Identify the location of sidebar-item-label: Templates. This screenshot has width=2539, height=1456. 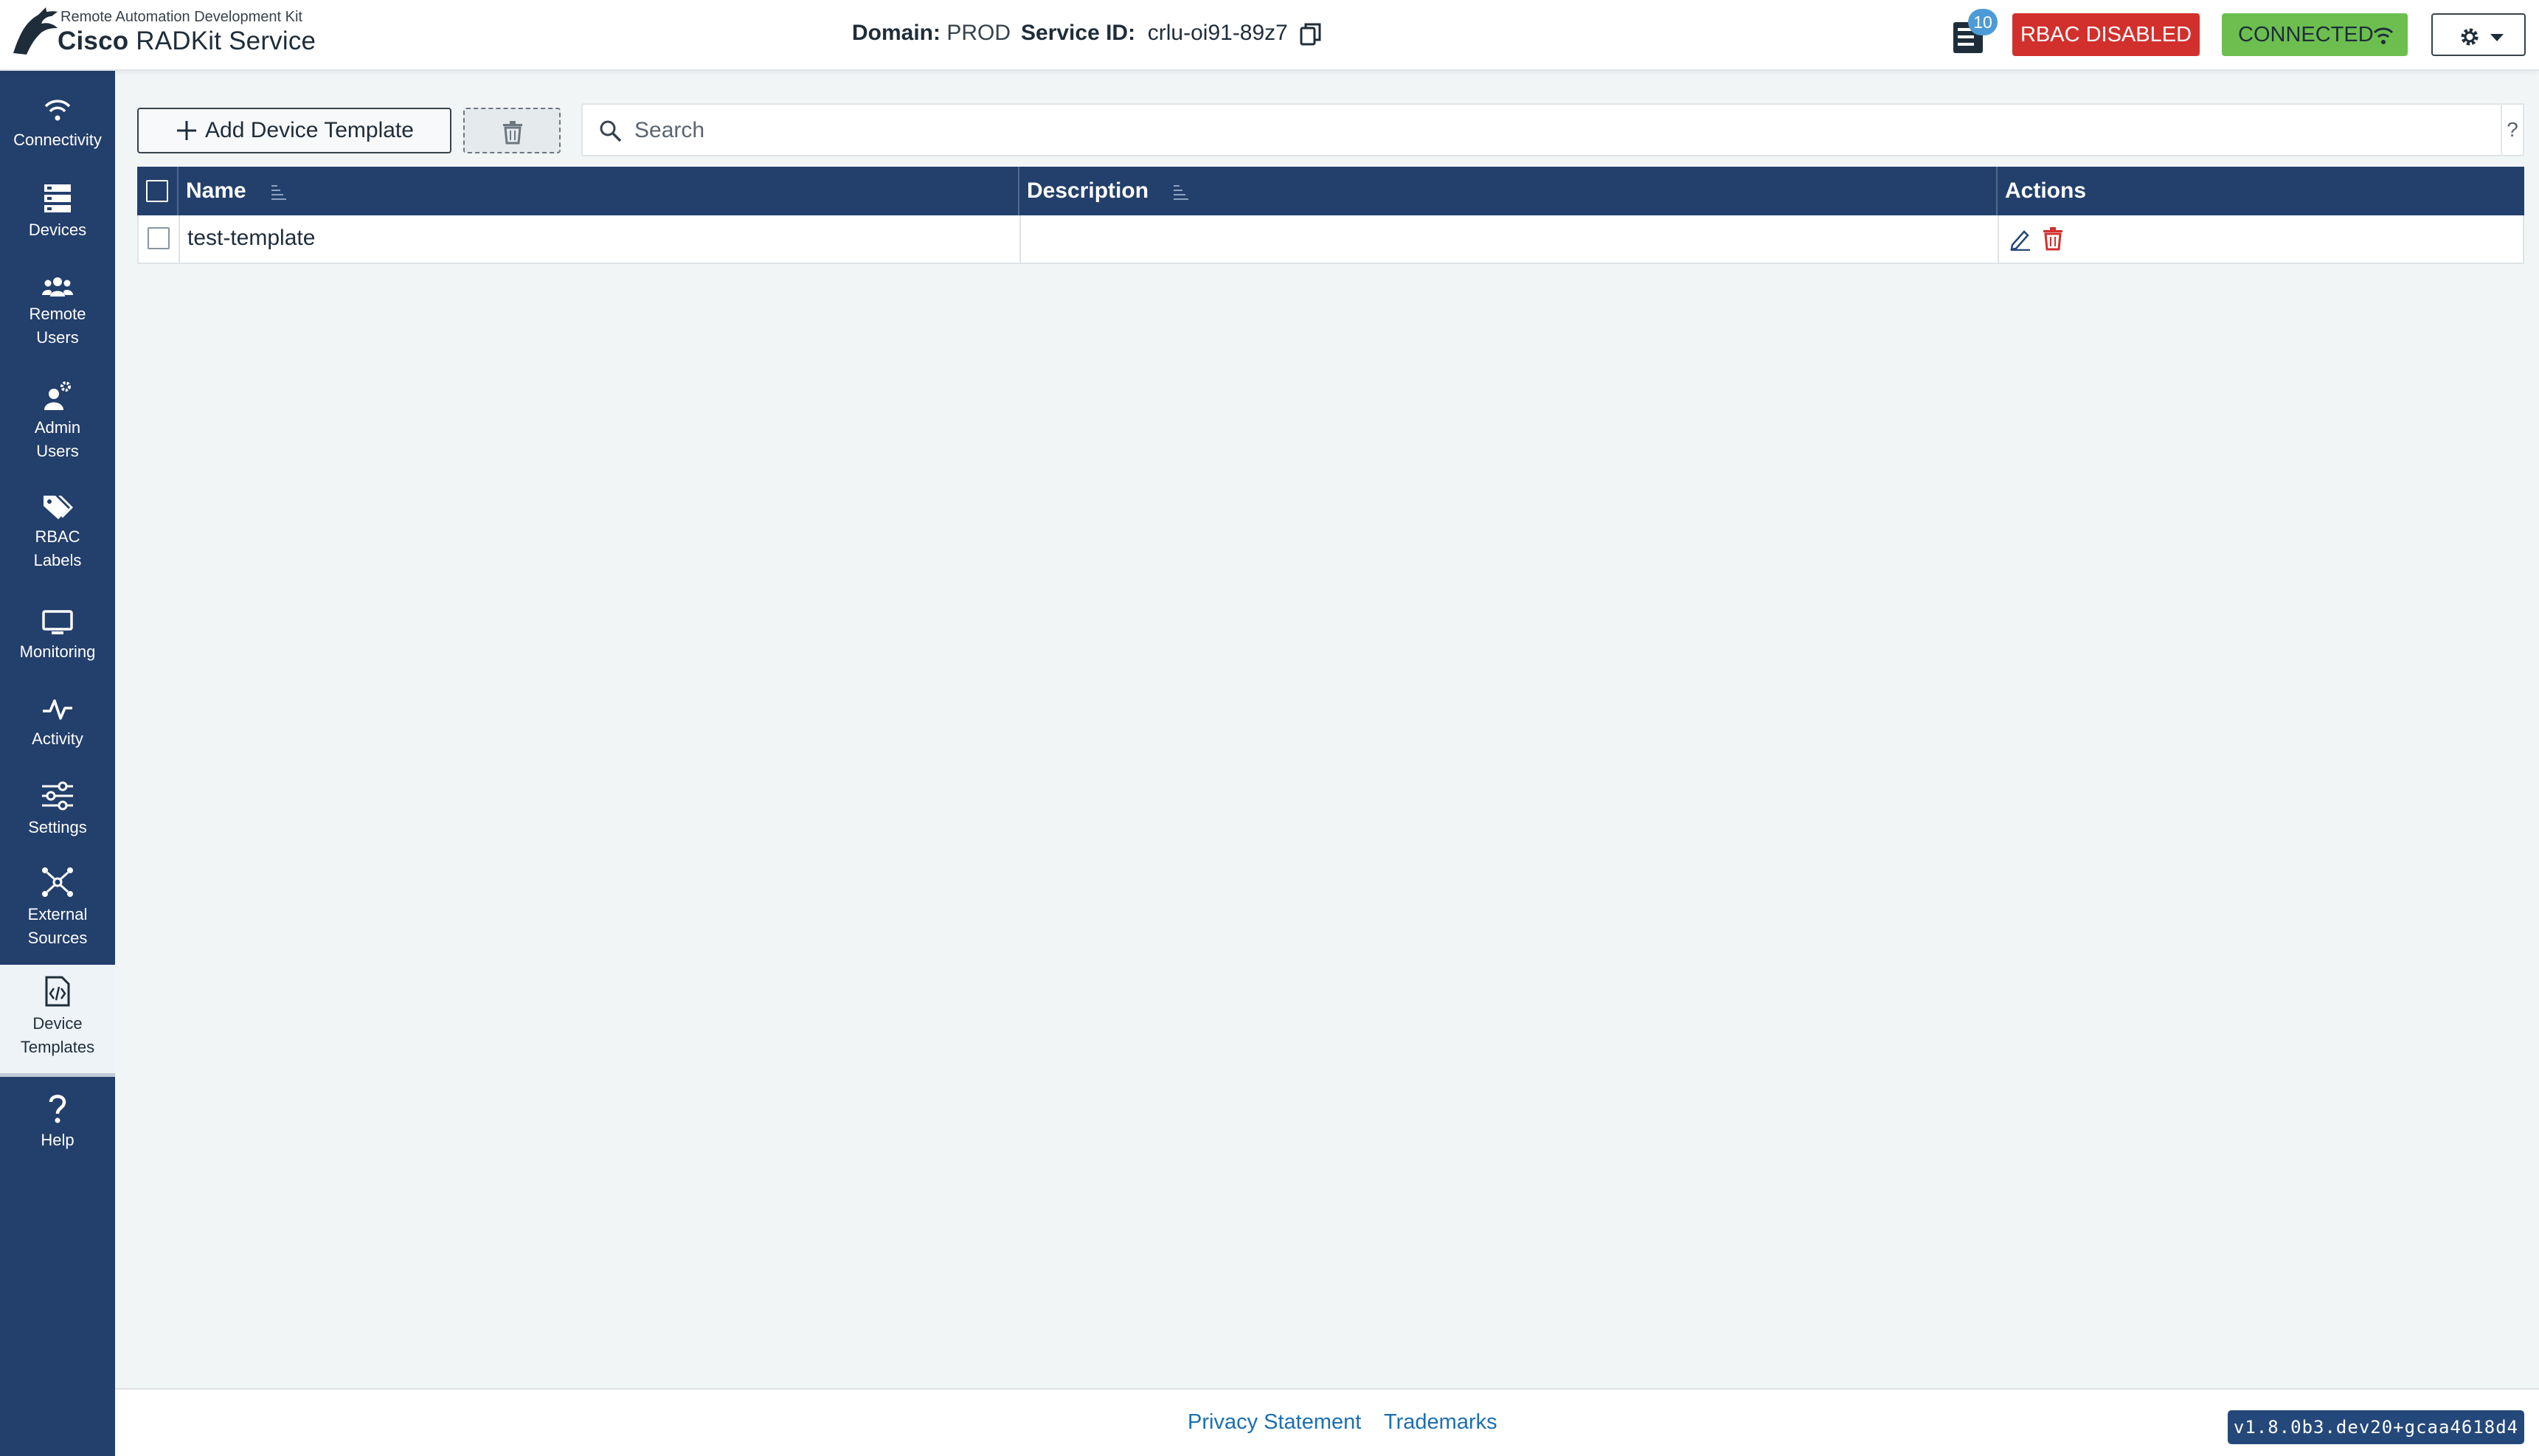
(58, 1047).